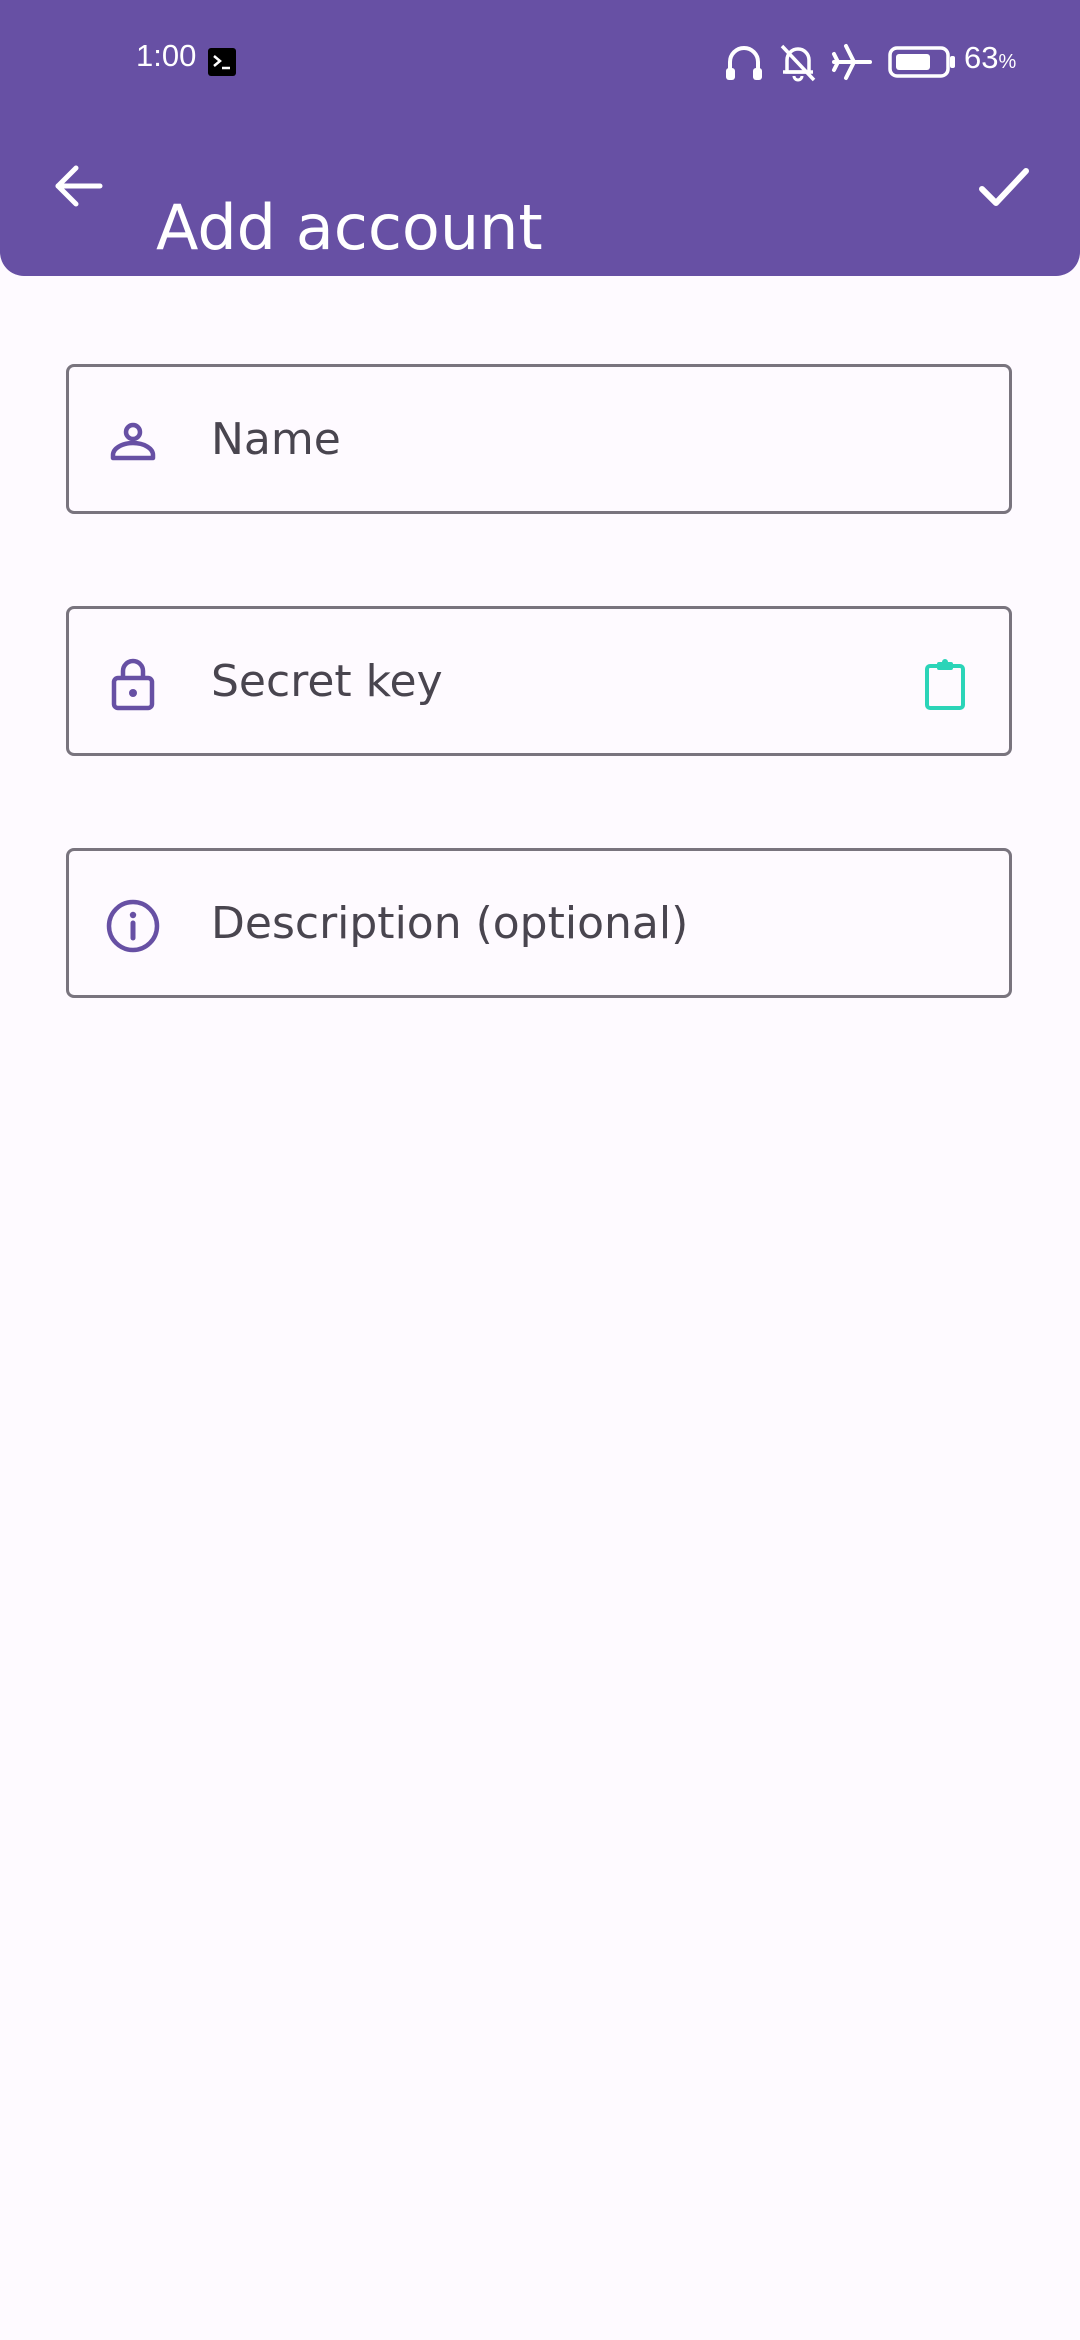  Describe the element at coordinates (798, 63) in the screenshot. I see `notifications-off-icon` at that location.